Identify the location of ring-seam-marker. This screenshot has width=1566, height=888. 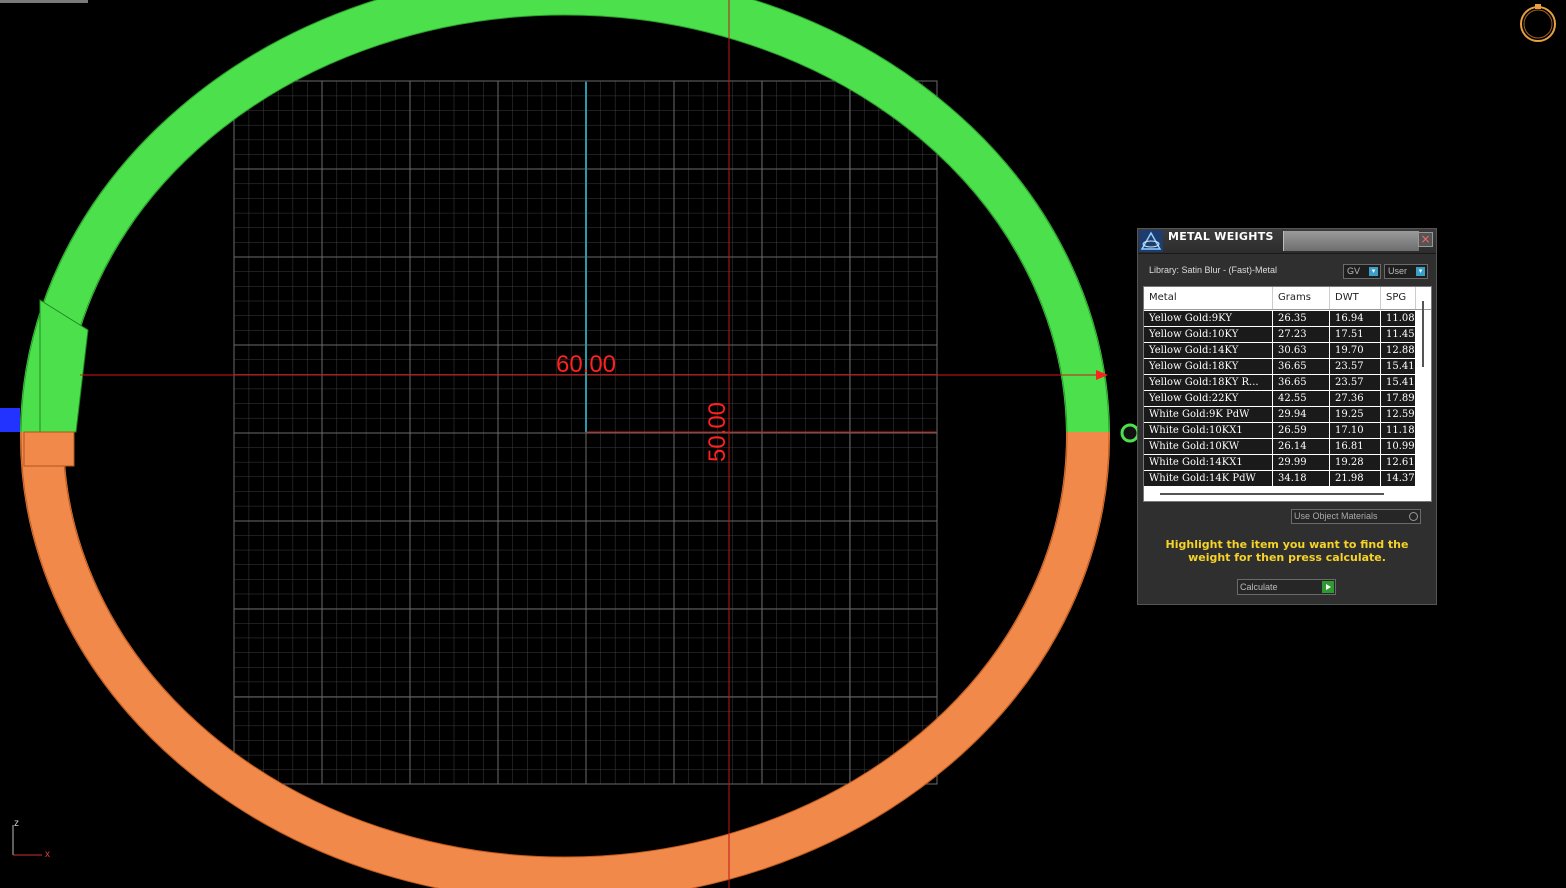
(1130, 433).